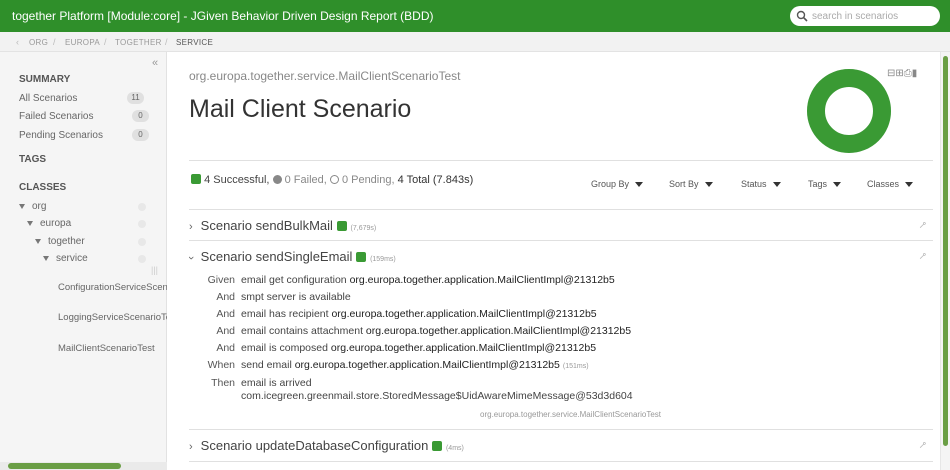  I want to click on step-description: email is composed, so click(284, 348).